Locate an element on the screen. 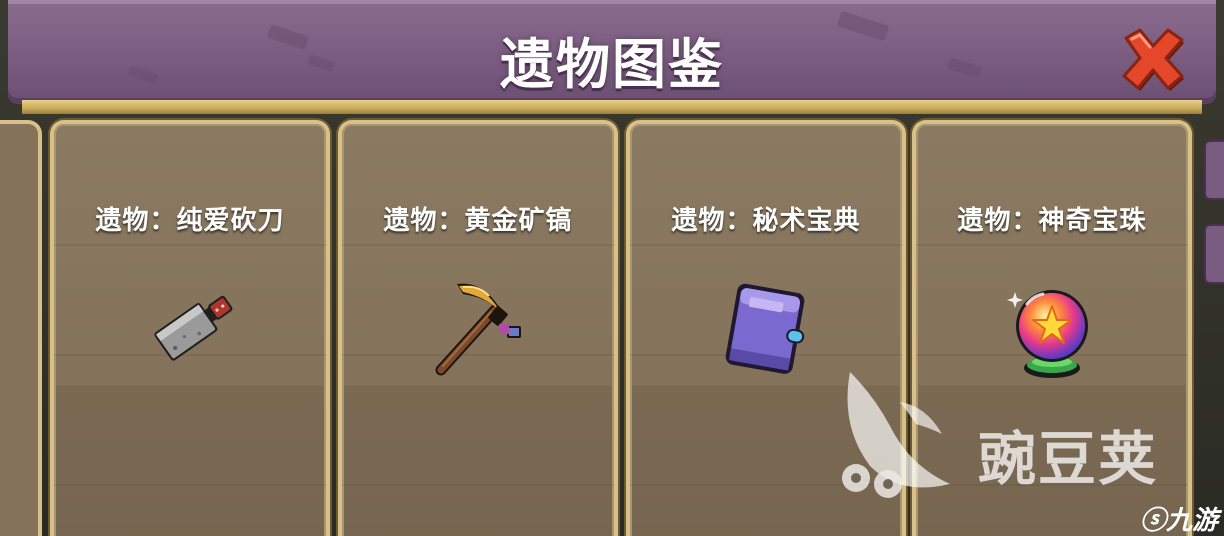  frame-strip is located at coordinates (612, 107).